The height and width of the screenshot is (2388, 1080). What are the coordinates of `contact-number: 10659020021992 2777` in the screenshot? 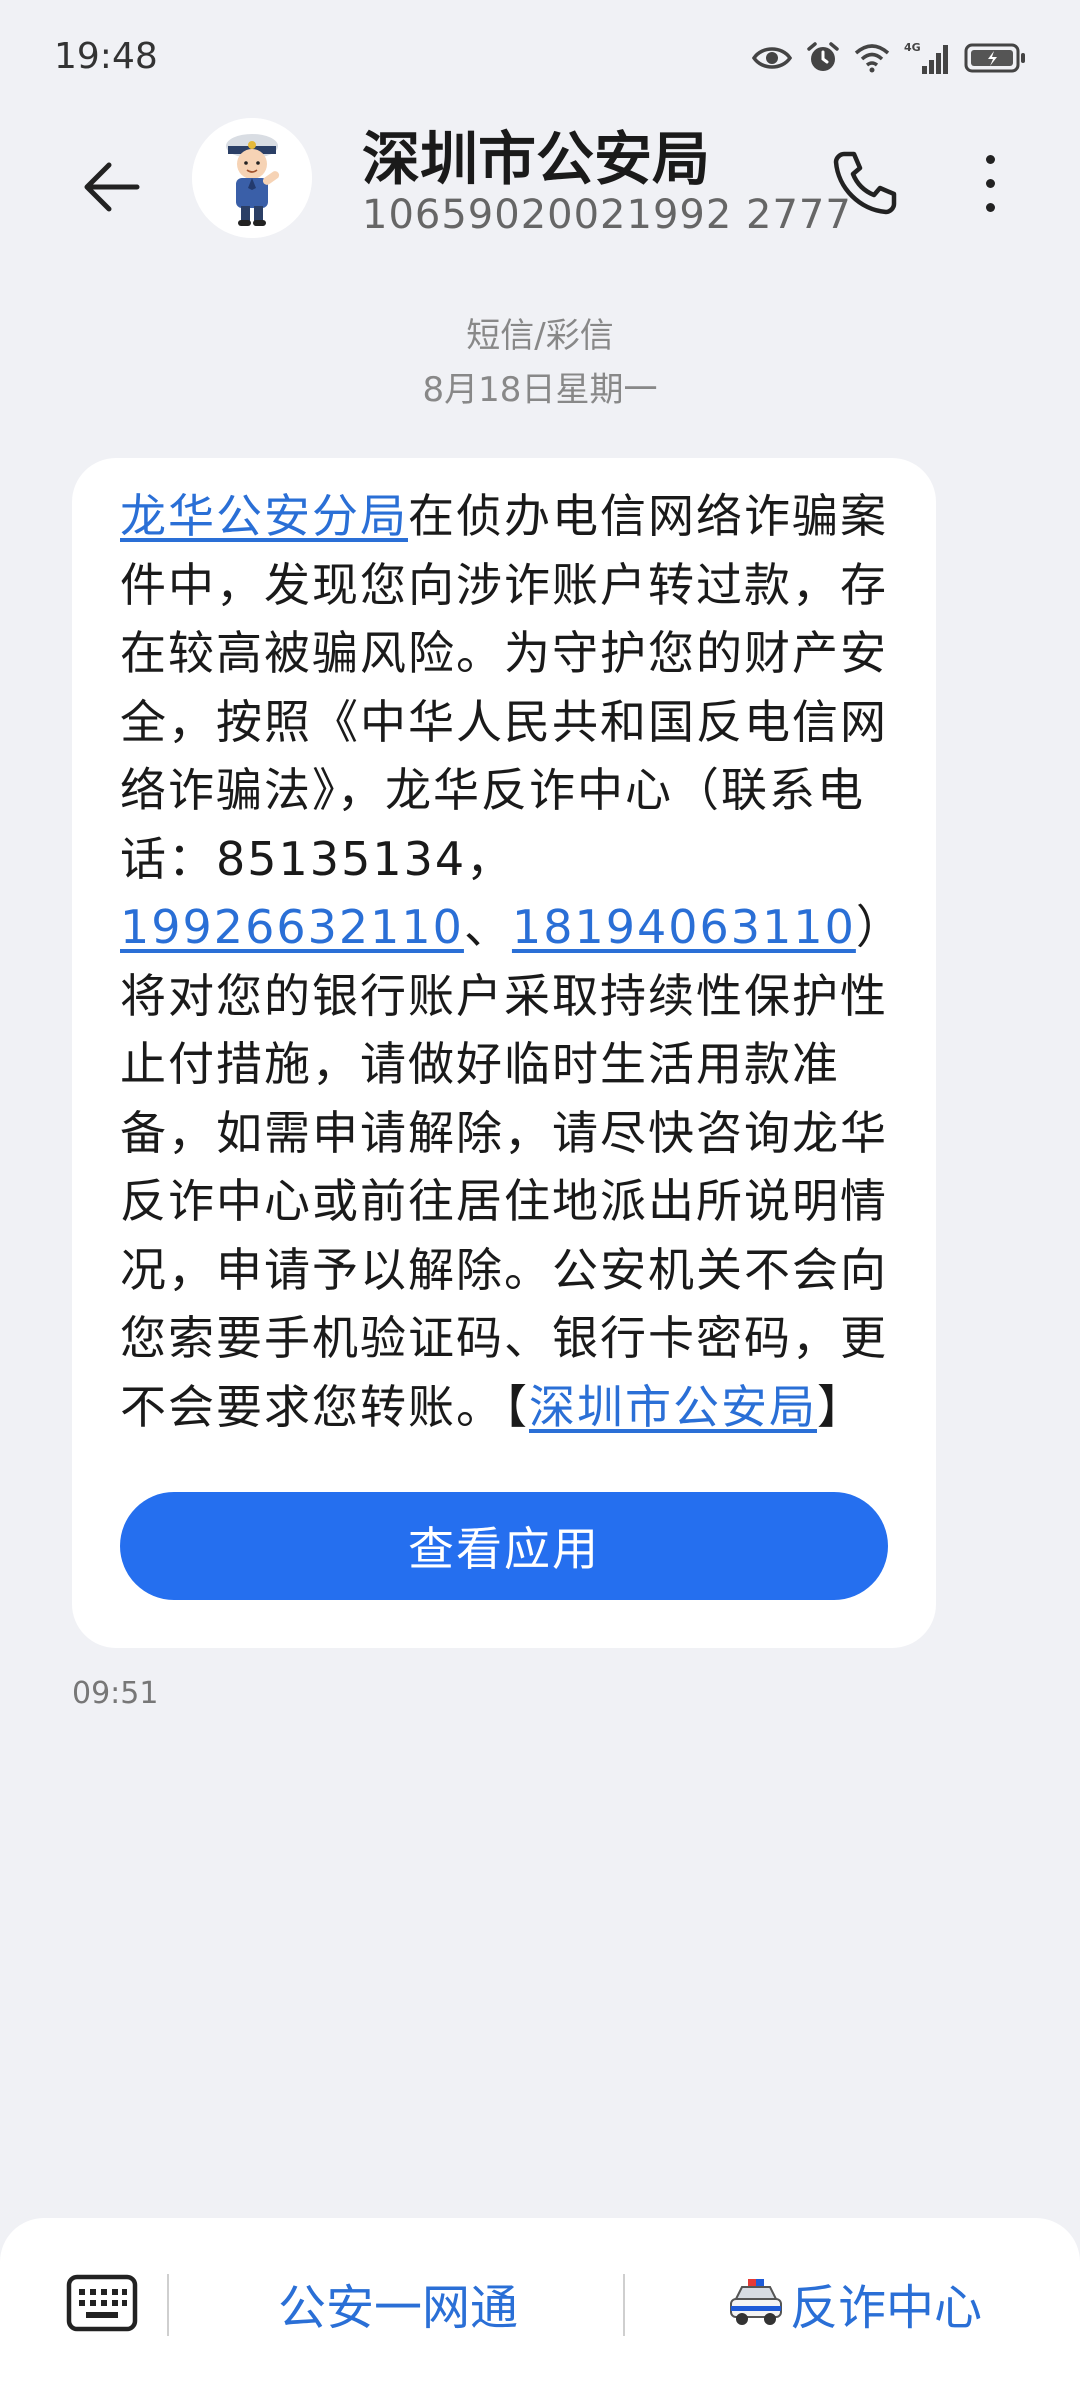 It's located at (607, 215).